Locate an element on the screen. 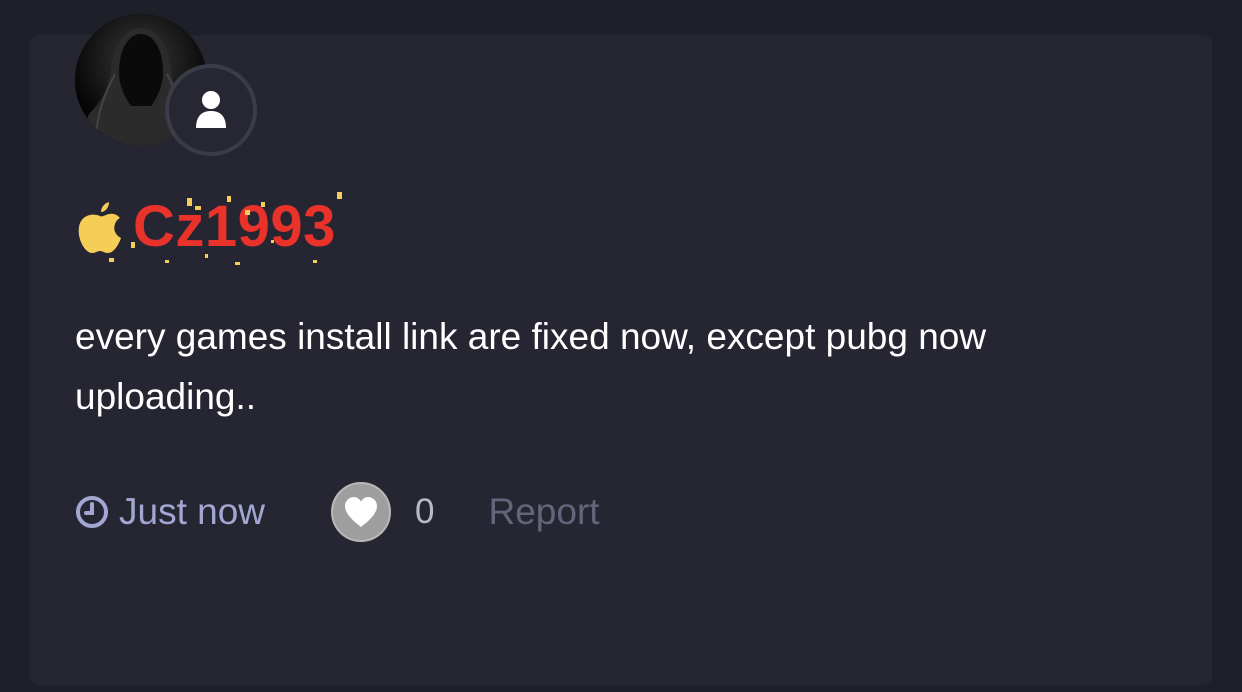 This screenshot has width=1242, height=692. username: Cz1993 is located at coordinates (234, 227).